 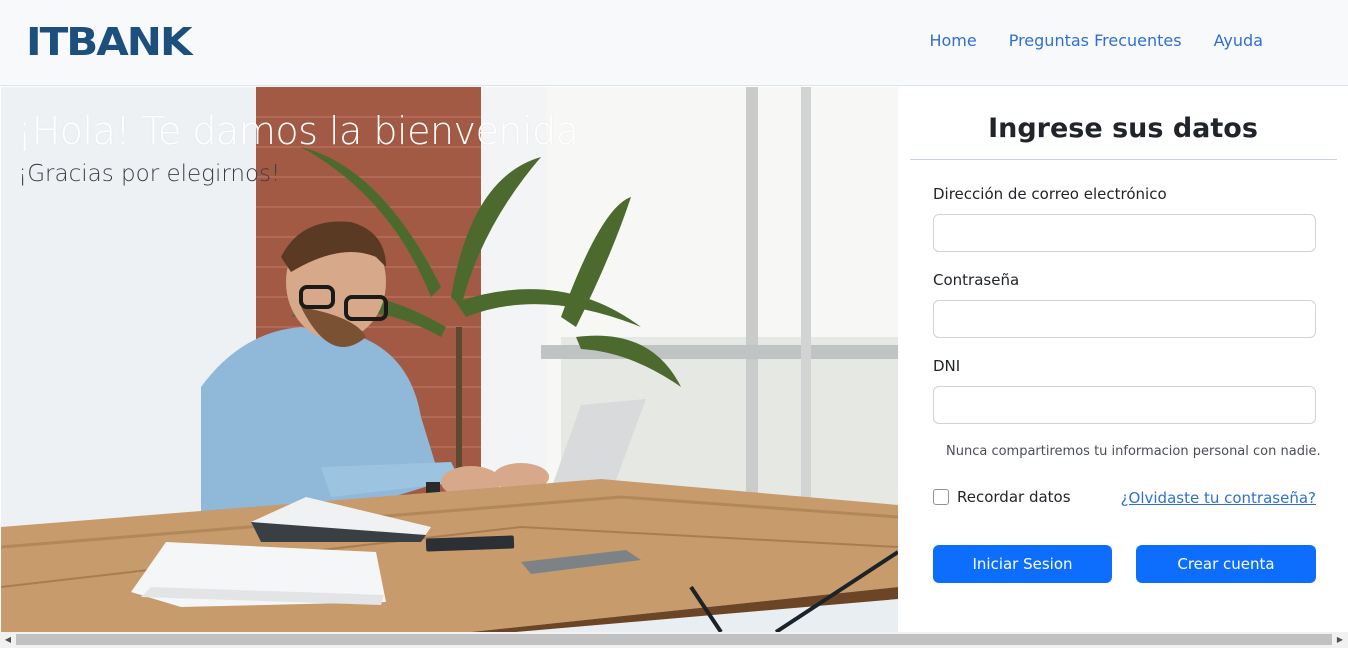 What do you see at coordinates (1022, 564) in the screenshot?
I see `login-button: Iniciar Sesion` at bounding box center [1022, 564].